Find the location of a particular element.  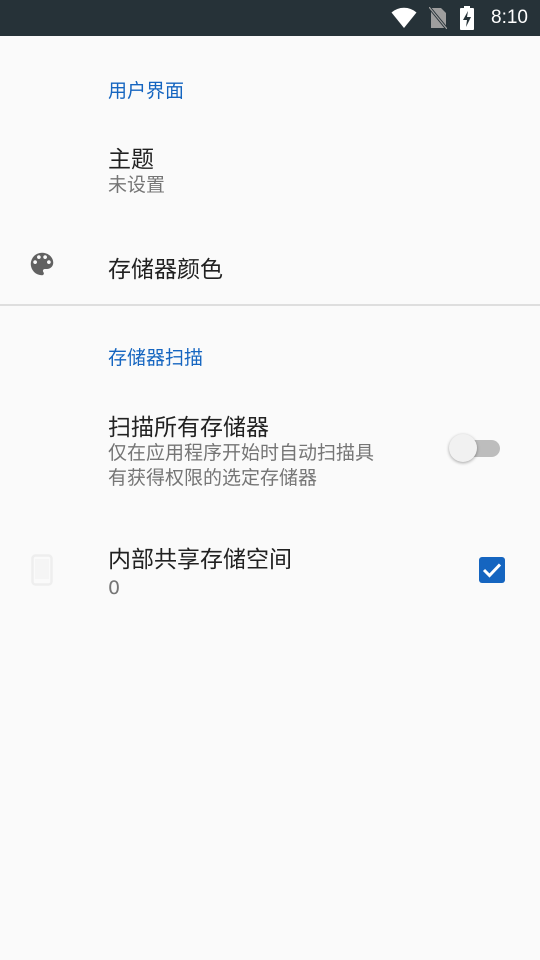

check-icon is located at coordinates (492, 570).